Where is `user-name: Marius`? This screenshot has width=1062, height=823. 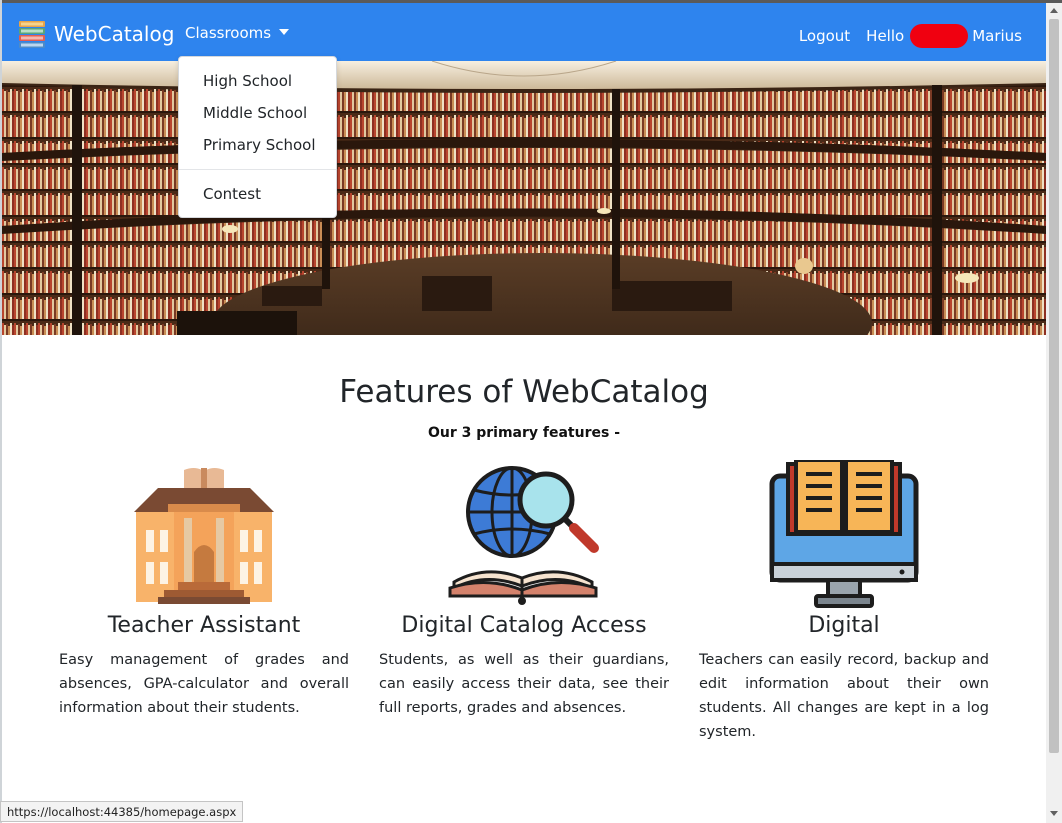 user-name: Marius is located at coordinates (997, 36).